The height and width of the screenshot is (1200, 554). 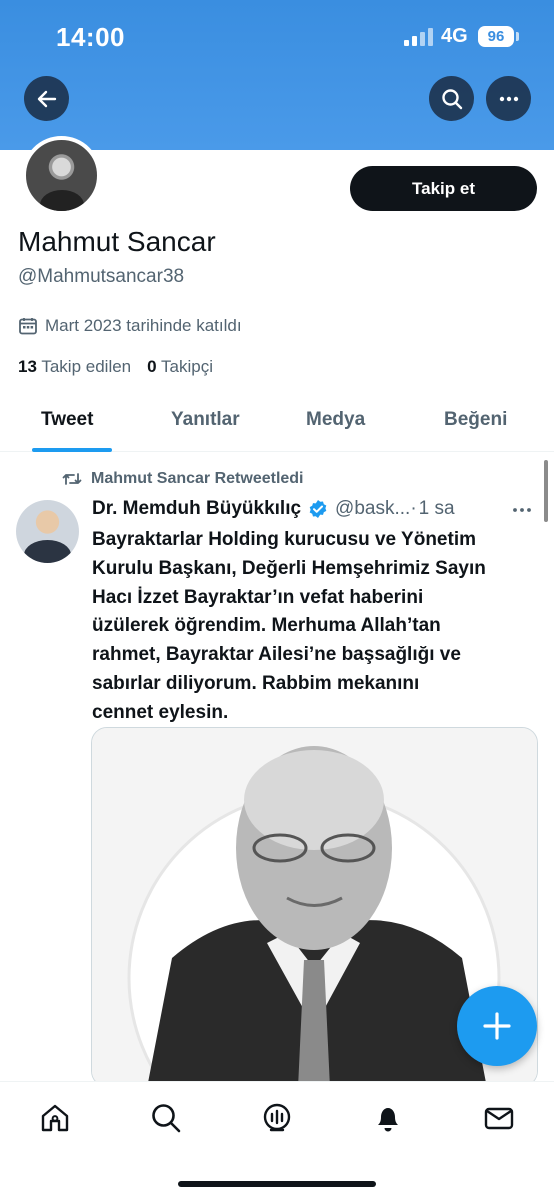 What do you see at coordinates (205, 420) in the screenshot?
I see `tab-replies: Yanıtlar` at bounding box center [205, 420].